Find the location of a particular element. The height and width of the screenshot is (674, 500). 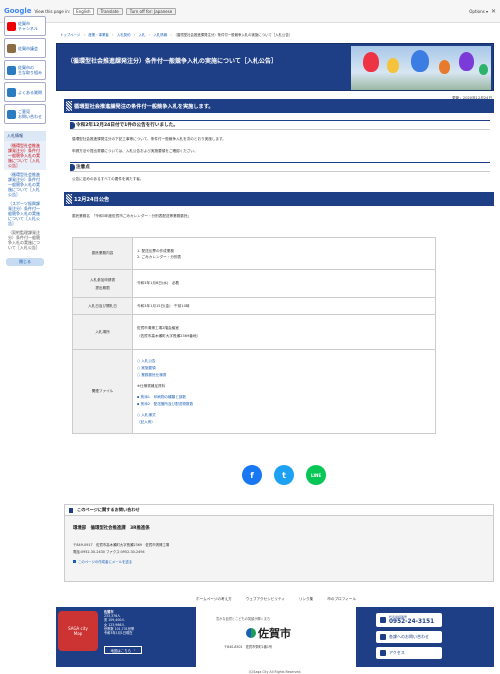

twitter-icon: t is located at coordinates (284, 475).